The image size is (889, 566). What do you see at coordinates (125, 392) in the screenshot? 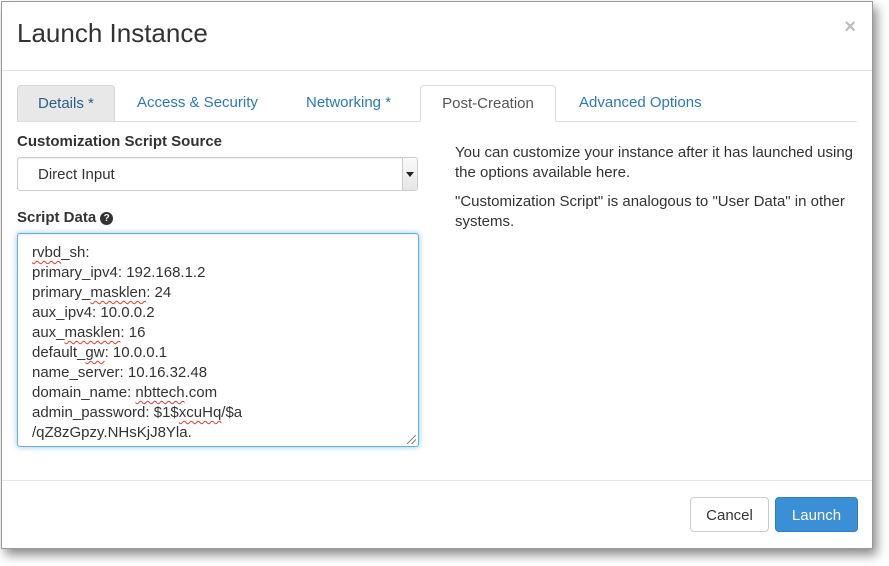
I see `script-line: domain_name: nbttech.com` at bounding box center [125, 392].